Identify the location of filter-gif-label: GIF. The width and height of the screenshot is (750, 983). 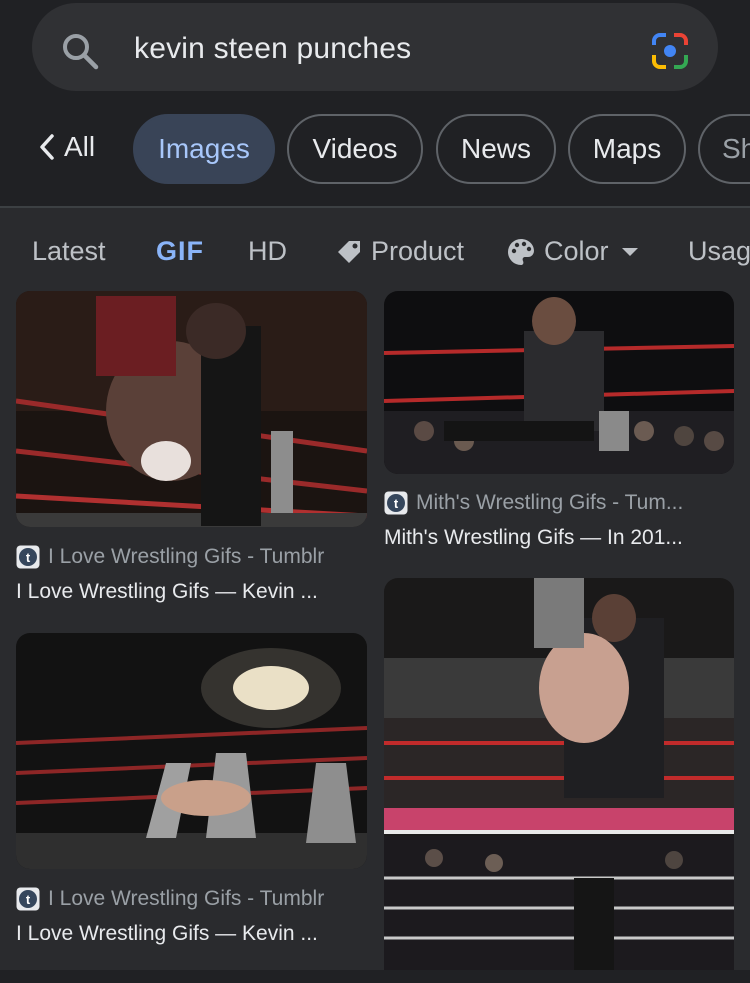
(180, 251).